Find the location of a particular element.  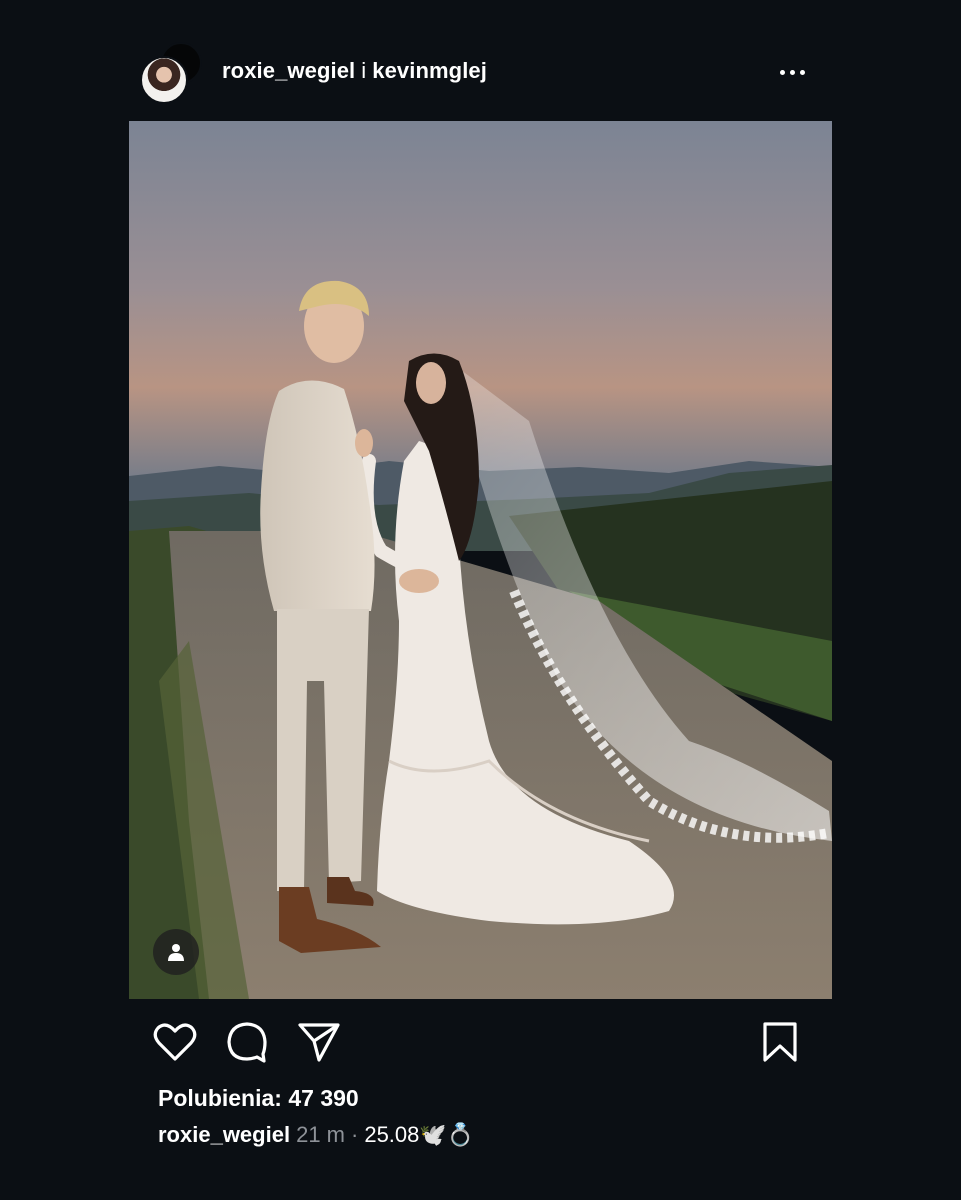

caption-timestamp: 21 m is located at coordinates (320, 1134).